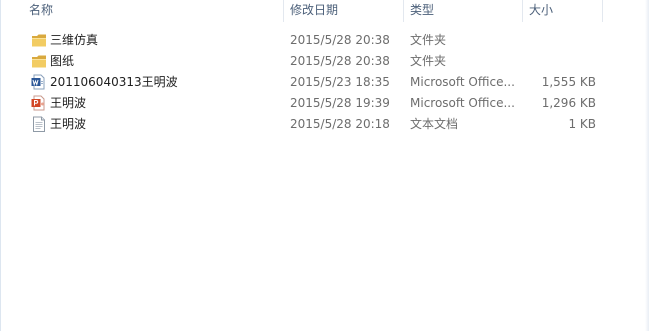  I want to click on file-size: 1,555 KB, so click(568, 82).